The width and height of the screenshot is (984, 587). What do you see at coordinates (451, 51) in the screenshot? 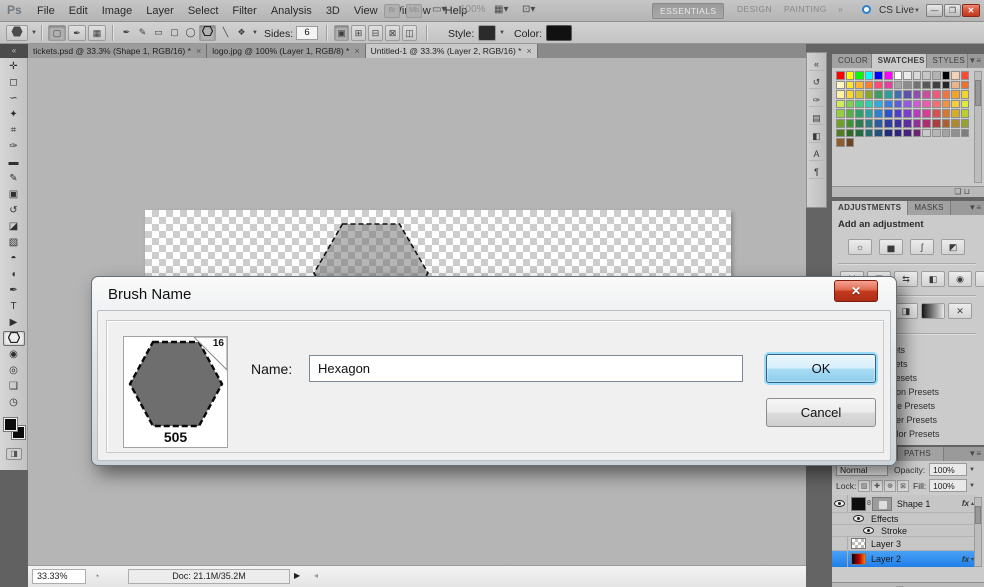
I see `document-tab-3: Untitled-1 @ 33.3% (Layer 2, RGB/16) * ×` at bounding box center [451, 51].